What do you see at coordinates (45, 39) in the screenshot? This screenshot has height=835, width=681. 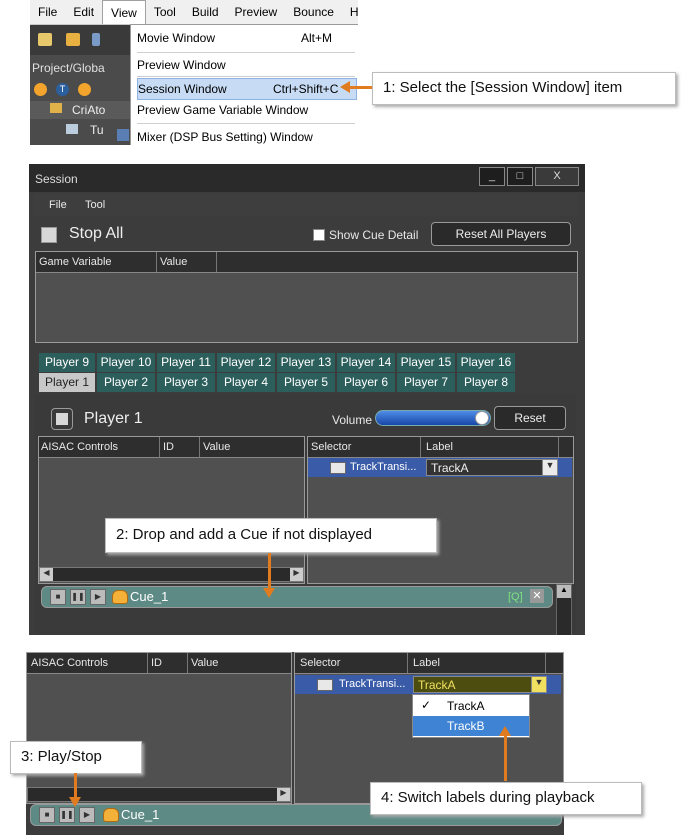 I see `new-file-icon` at bounding box center [45, 39].